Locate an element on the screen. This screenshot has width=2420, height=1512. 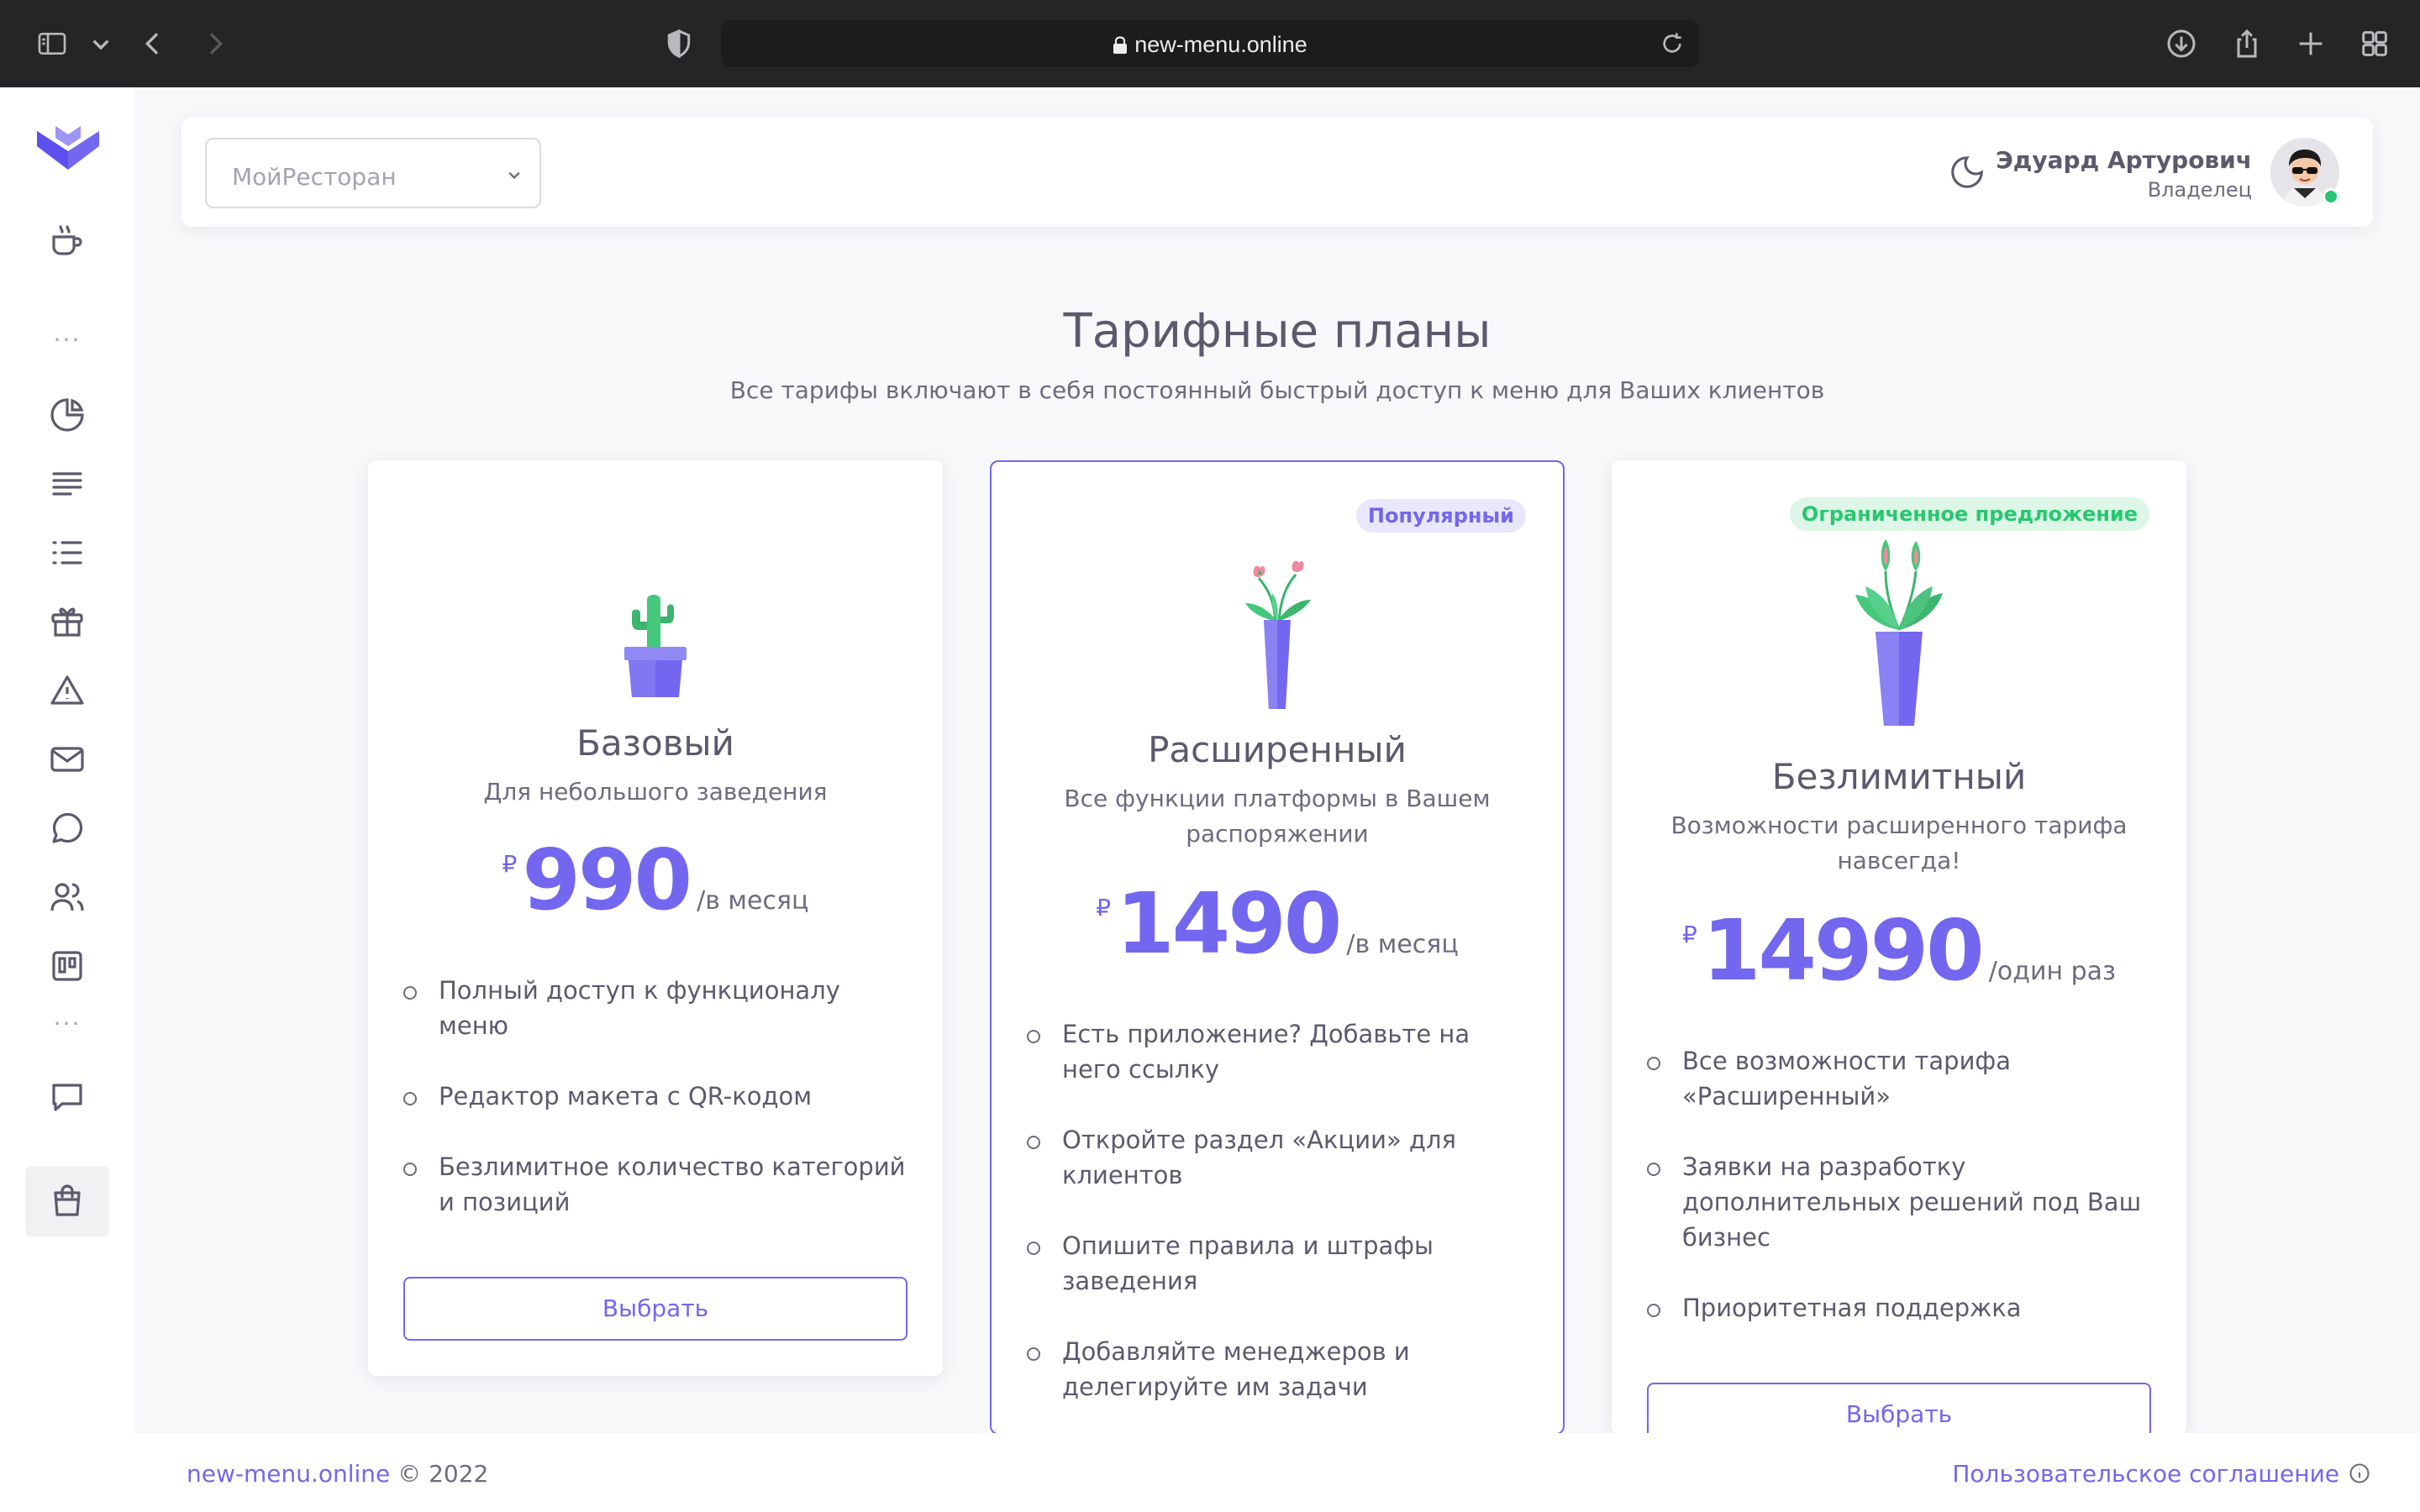
list-icon is located at coordinates (67, 553).